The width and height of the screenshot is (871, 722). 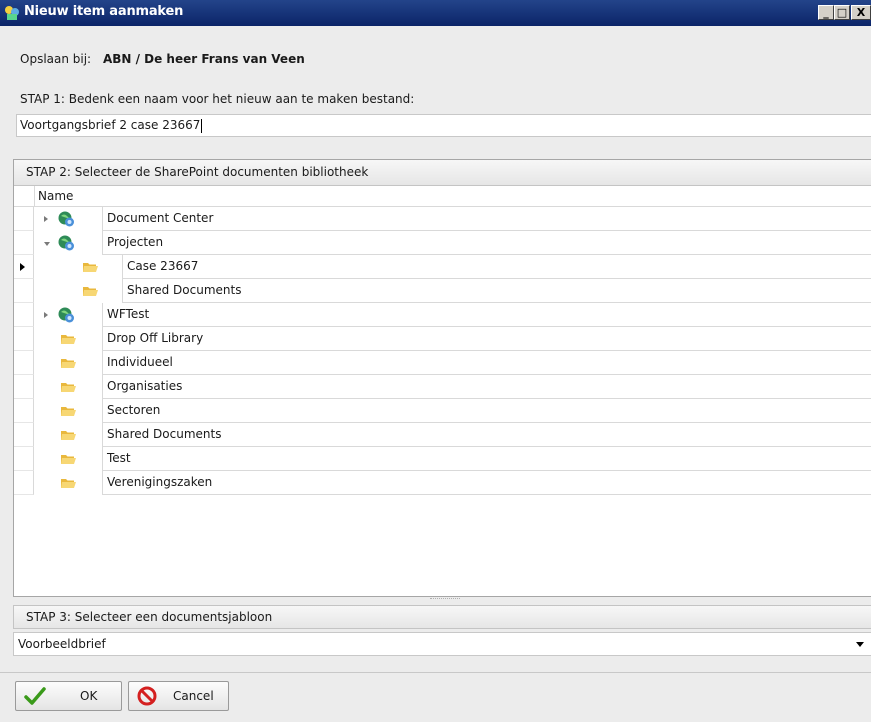 What do you see at coordinates (35, 696) in the screenshot?
I see `checkmark-icon` at bounding box center [35, 696].